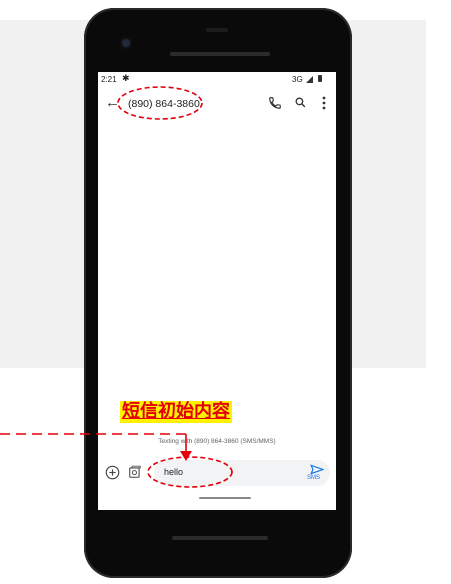  Describe the element at coordinates (309, 79) in the screenshot. I see `signal-icon` at that location.